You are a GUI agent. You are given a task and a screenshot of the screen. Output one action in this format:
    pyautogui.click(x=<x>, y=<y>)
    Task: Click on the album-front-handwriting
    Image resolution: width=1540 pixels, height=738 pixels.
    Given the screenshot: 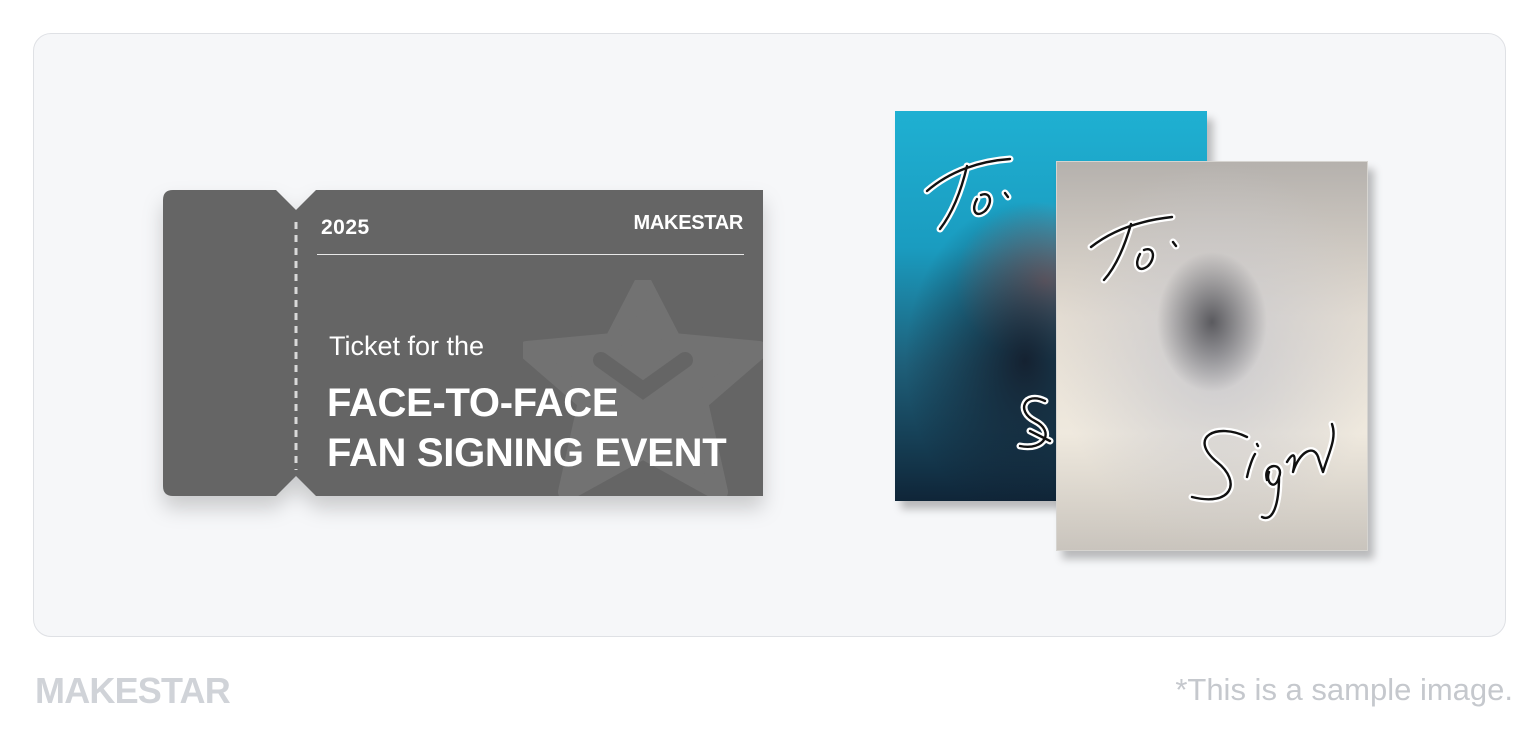 What is the action you would take?
    pyautogui.click(x=1212, y=367)
    